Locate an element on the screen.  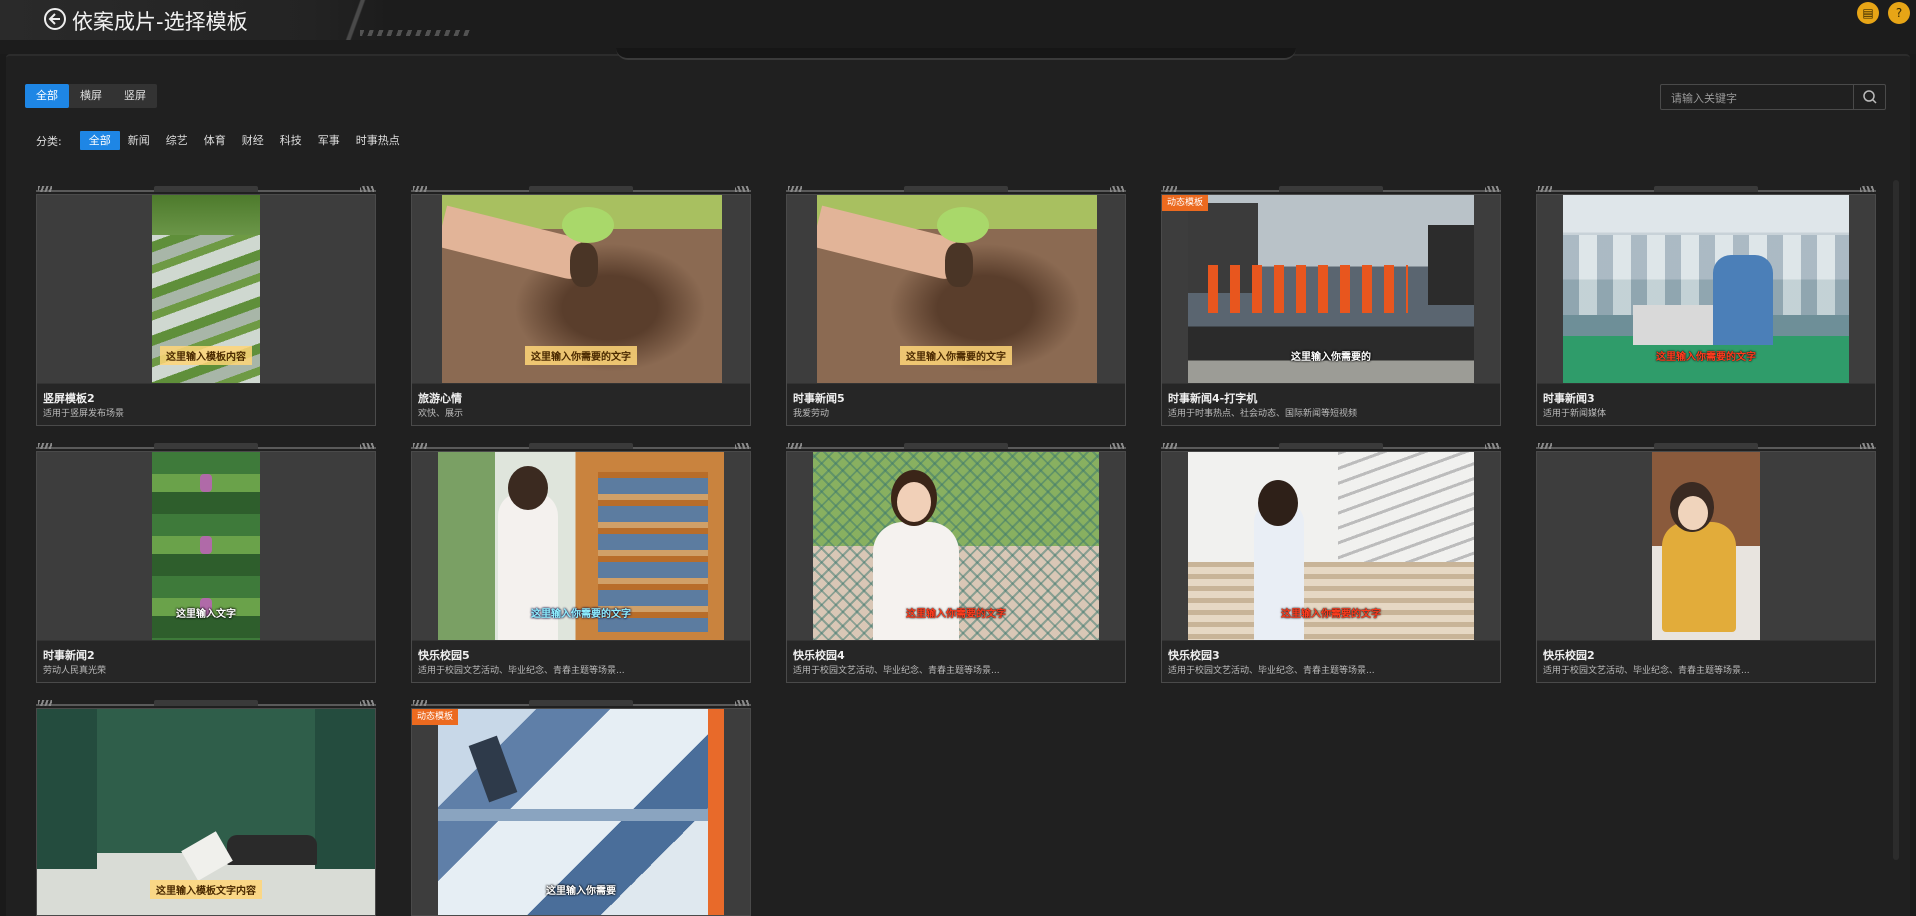
tab-all: 全部 is located at coordinates (47, 96).